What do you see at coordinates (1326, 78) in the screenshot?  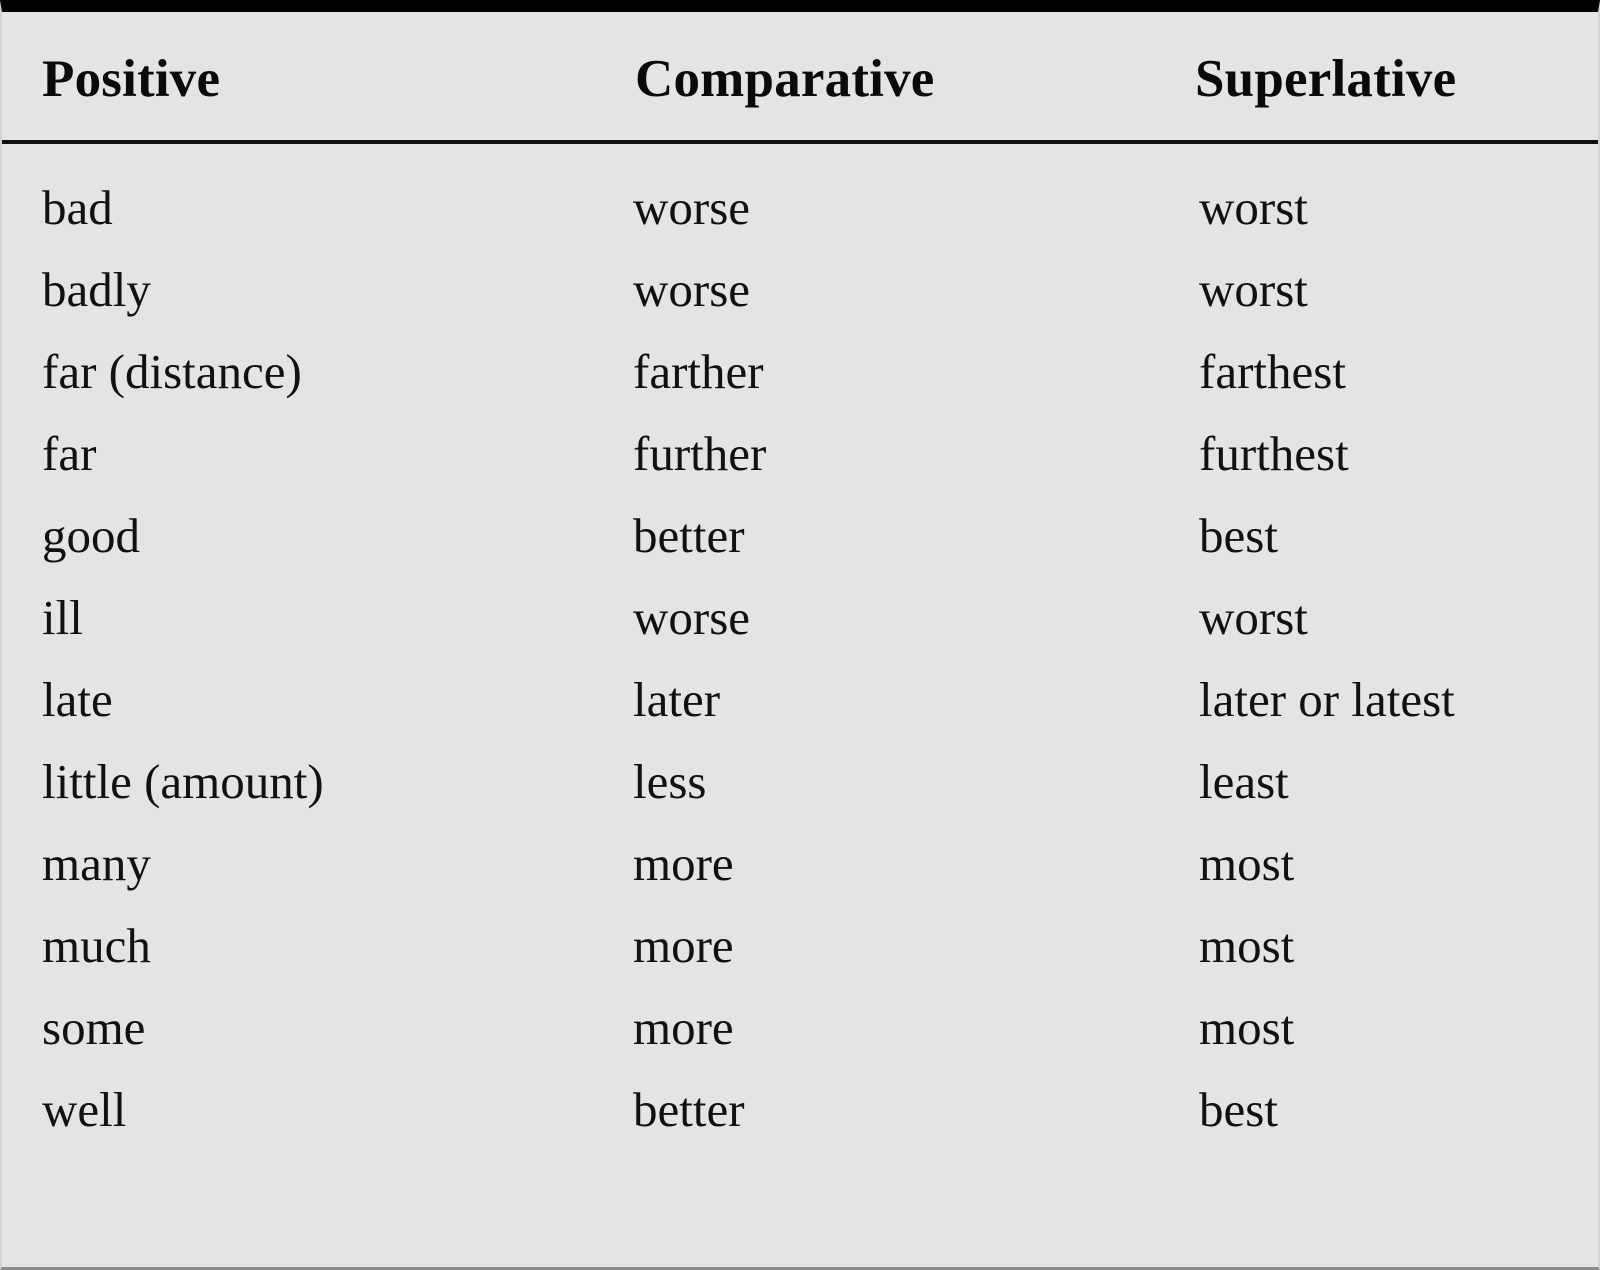 I see `column-header-superlative-label: Superlative` at bounding box center [1326, 78].